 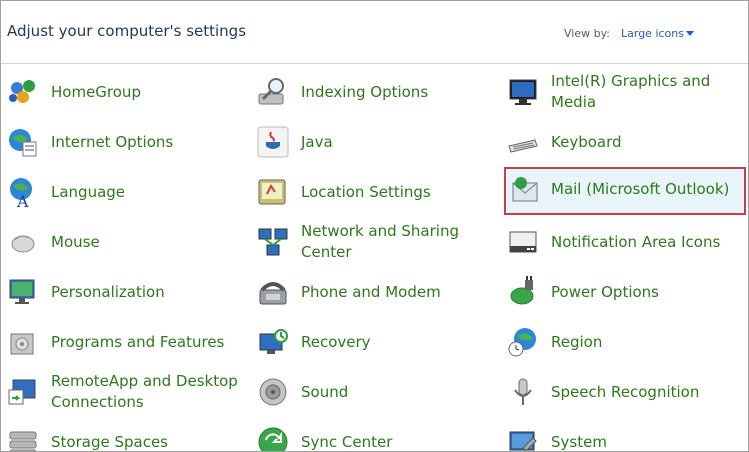 What do you see at coordinates (579, 441) in the screenshot?
I see `item-label: System` at bounding box center [579, 441].